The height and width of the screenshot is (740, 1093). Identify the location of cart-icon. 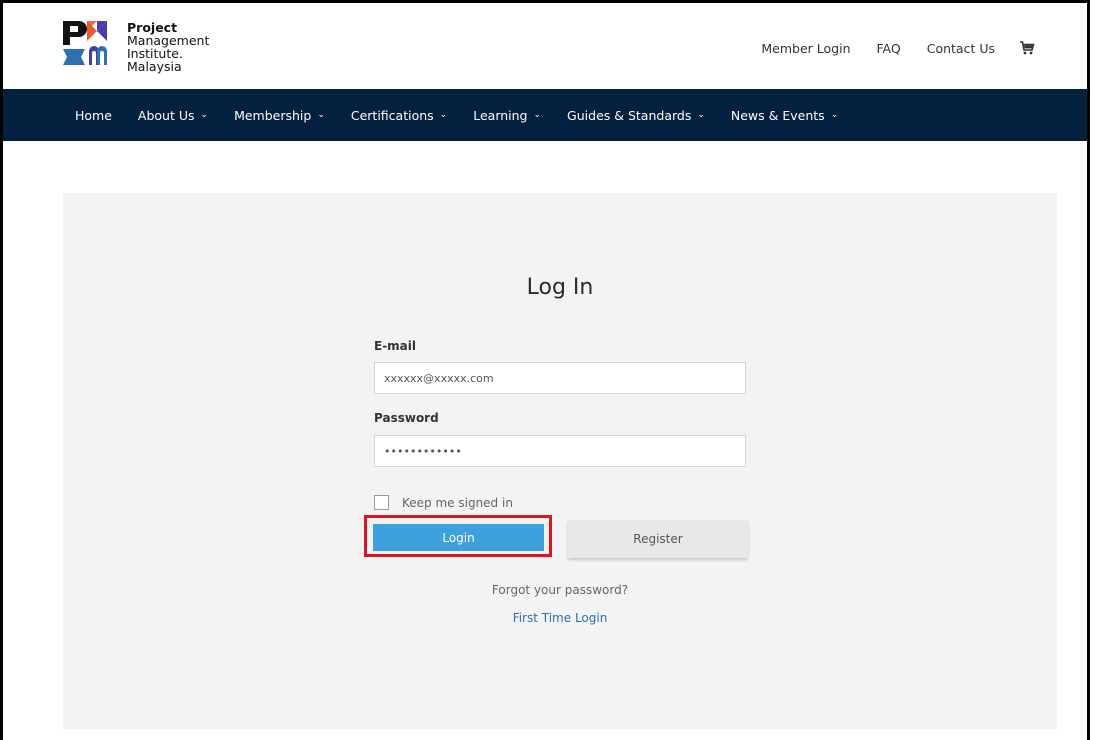
(1027, 48).